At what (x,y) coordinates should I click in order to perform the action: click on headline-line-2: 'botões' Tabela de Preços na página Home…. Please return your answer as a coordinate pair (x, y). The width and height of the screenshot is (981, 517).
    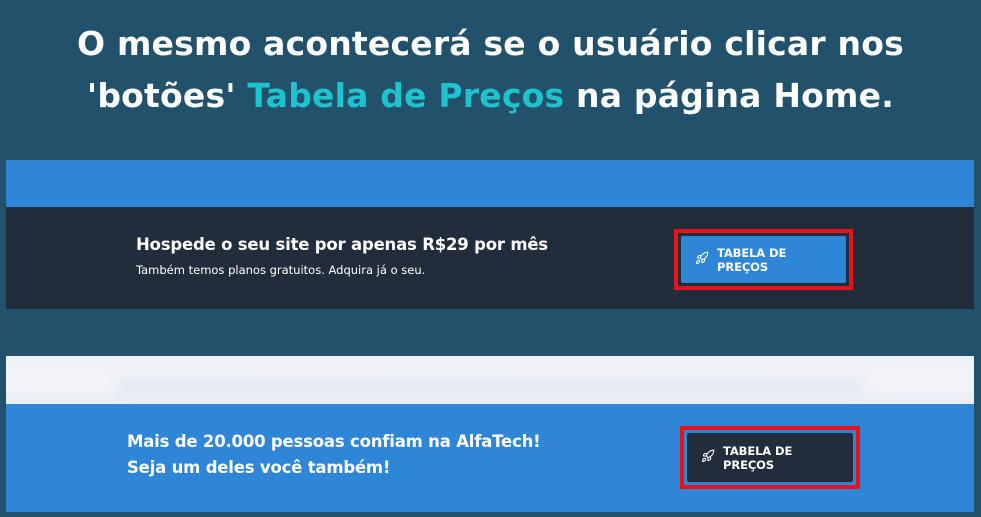
    Looking at the image, I should click on (490, 96).